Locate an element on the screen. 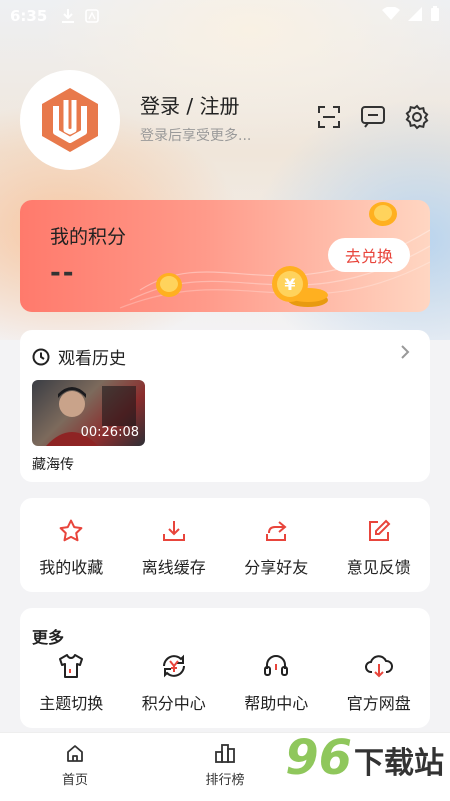 The width and height of the screenshot is (450, 801). help-center-label: 帮助中心 is located at coordinates (276, 703).